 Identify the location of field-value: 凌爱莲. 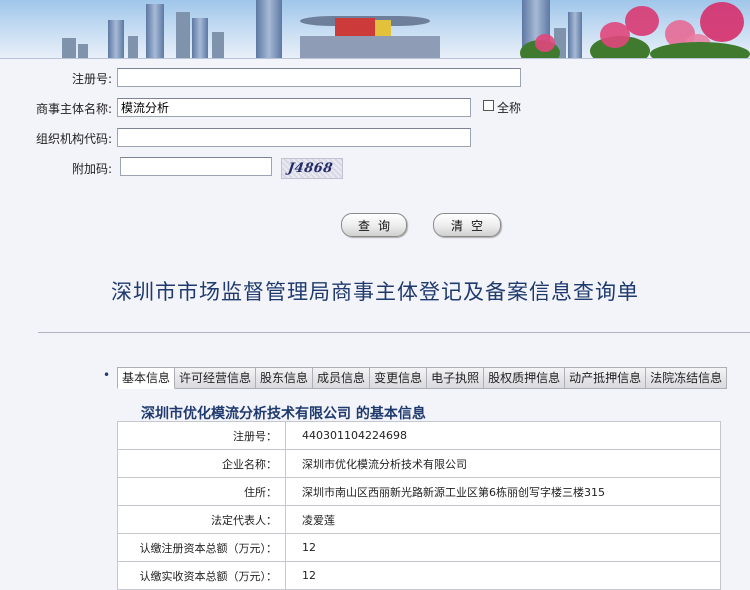
(503, 519).